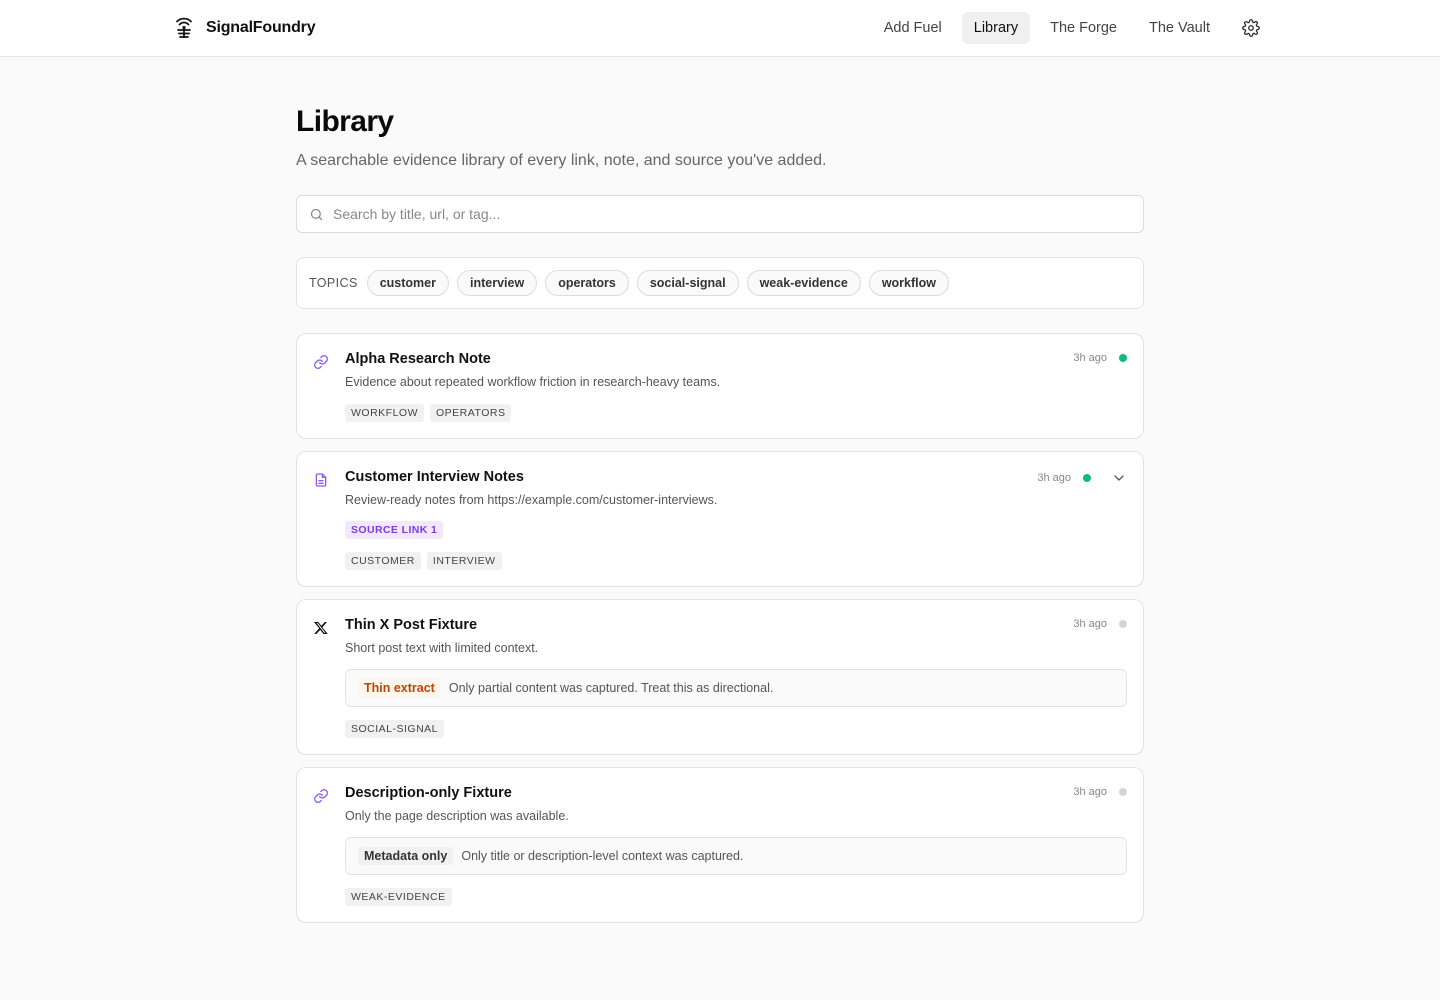  Describe the element at coordinates (407, 283) in the screenshot. I see `topic-chip-customer: customer` at that location.